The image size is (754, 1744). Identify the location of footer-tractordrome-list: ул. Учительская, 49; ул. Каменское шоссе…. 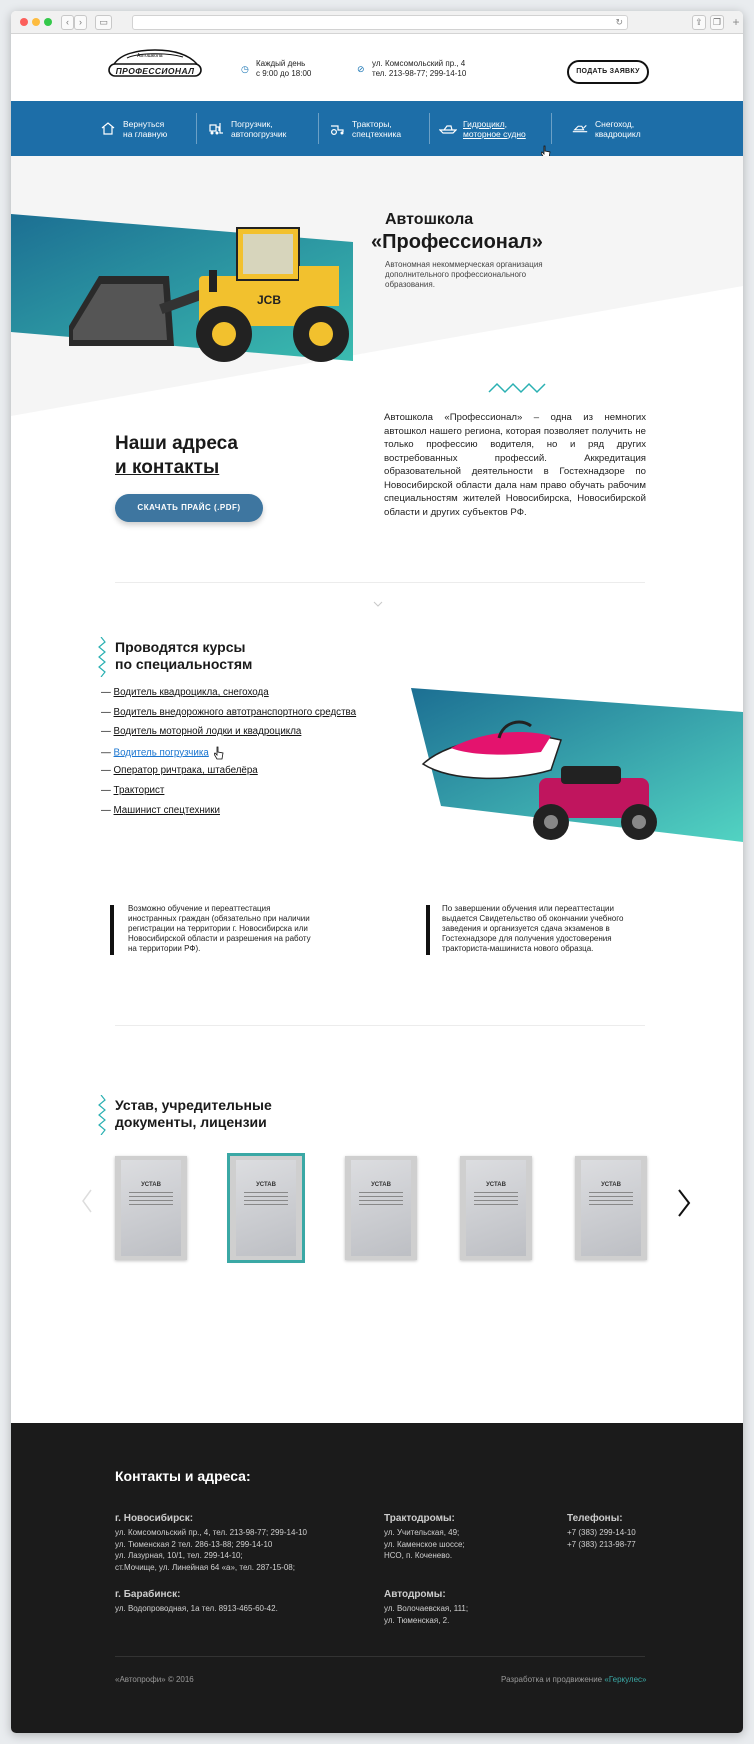
(424, 1544).